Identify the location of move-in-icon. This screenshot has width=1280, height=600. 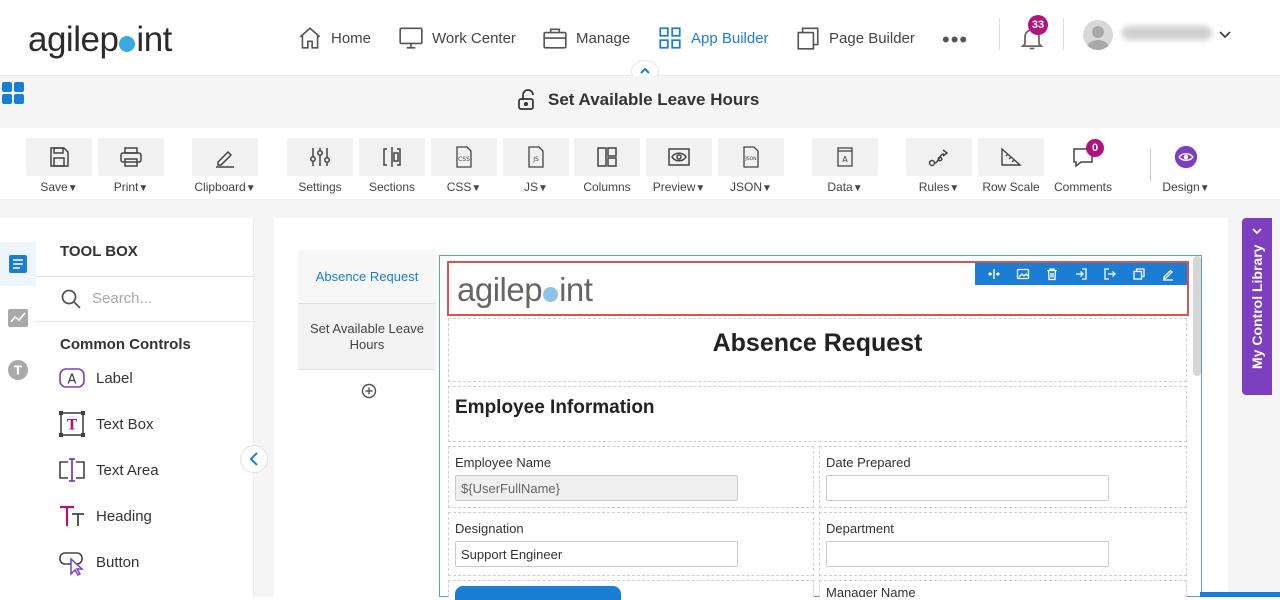
(1081, 274).